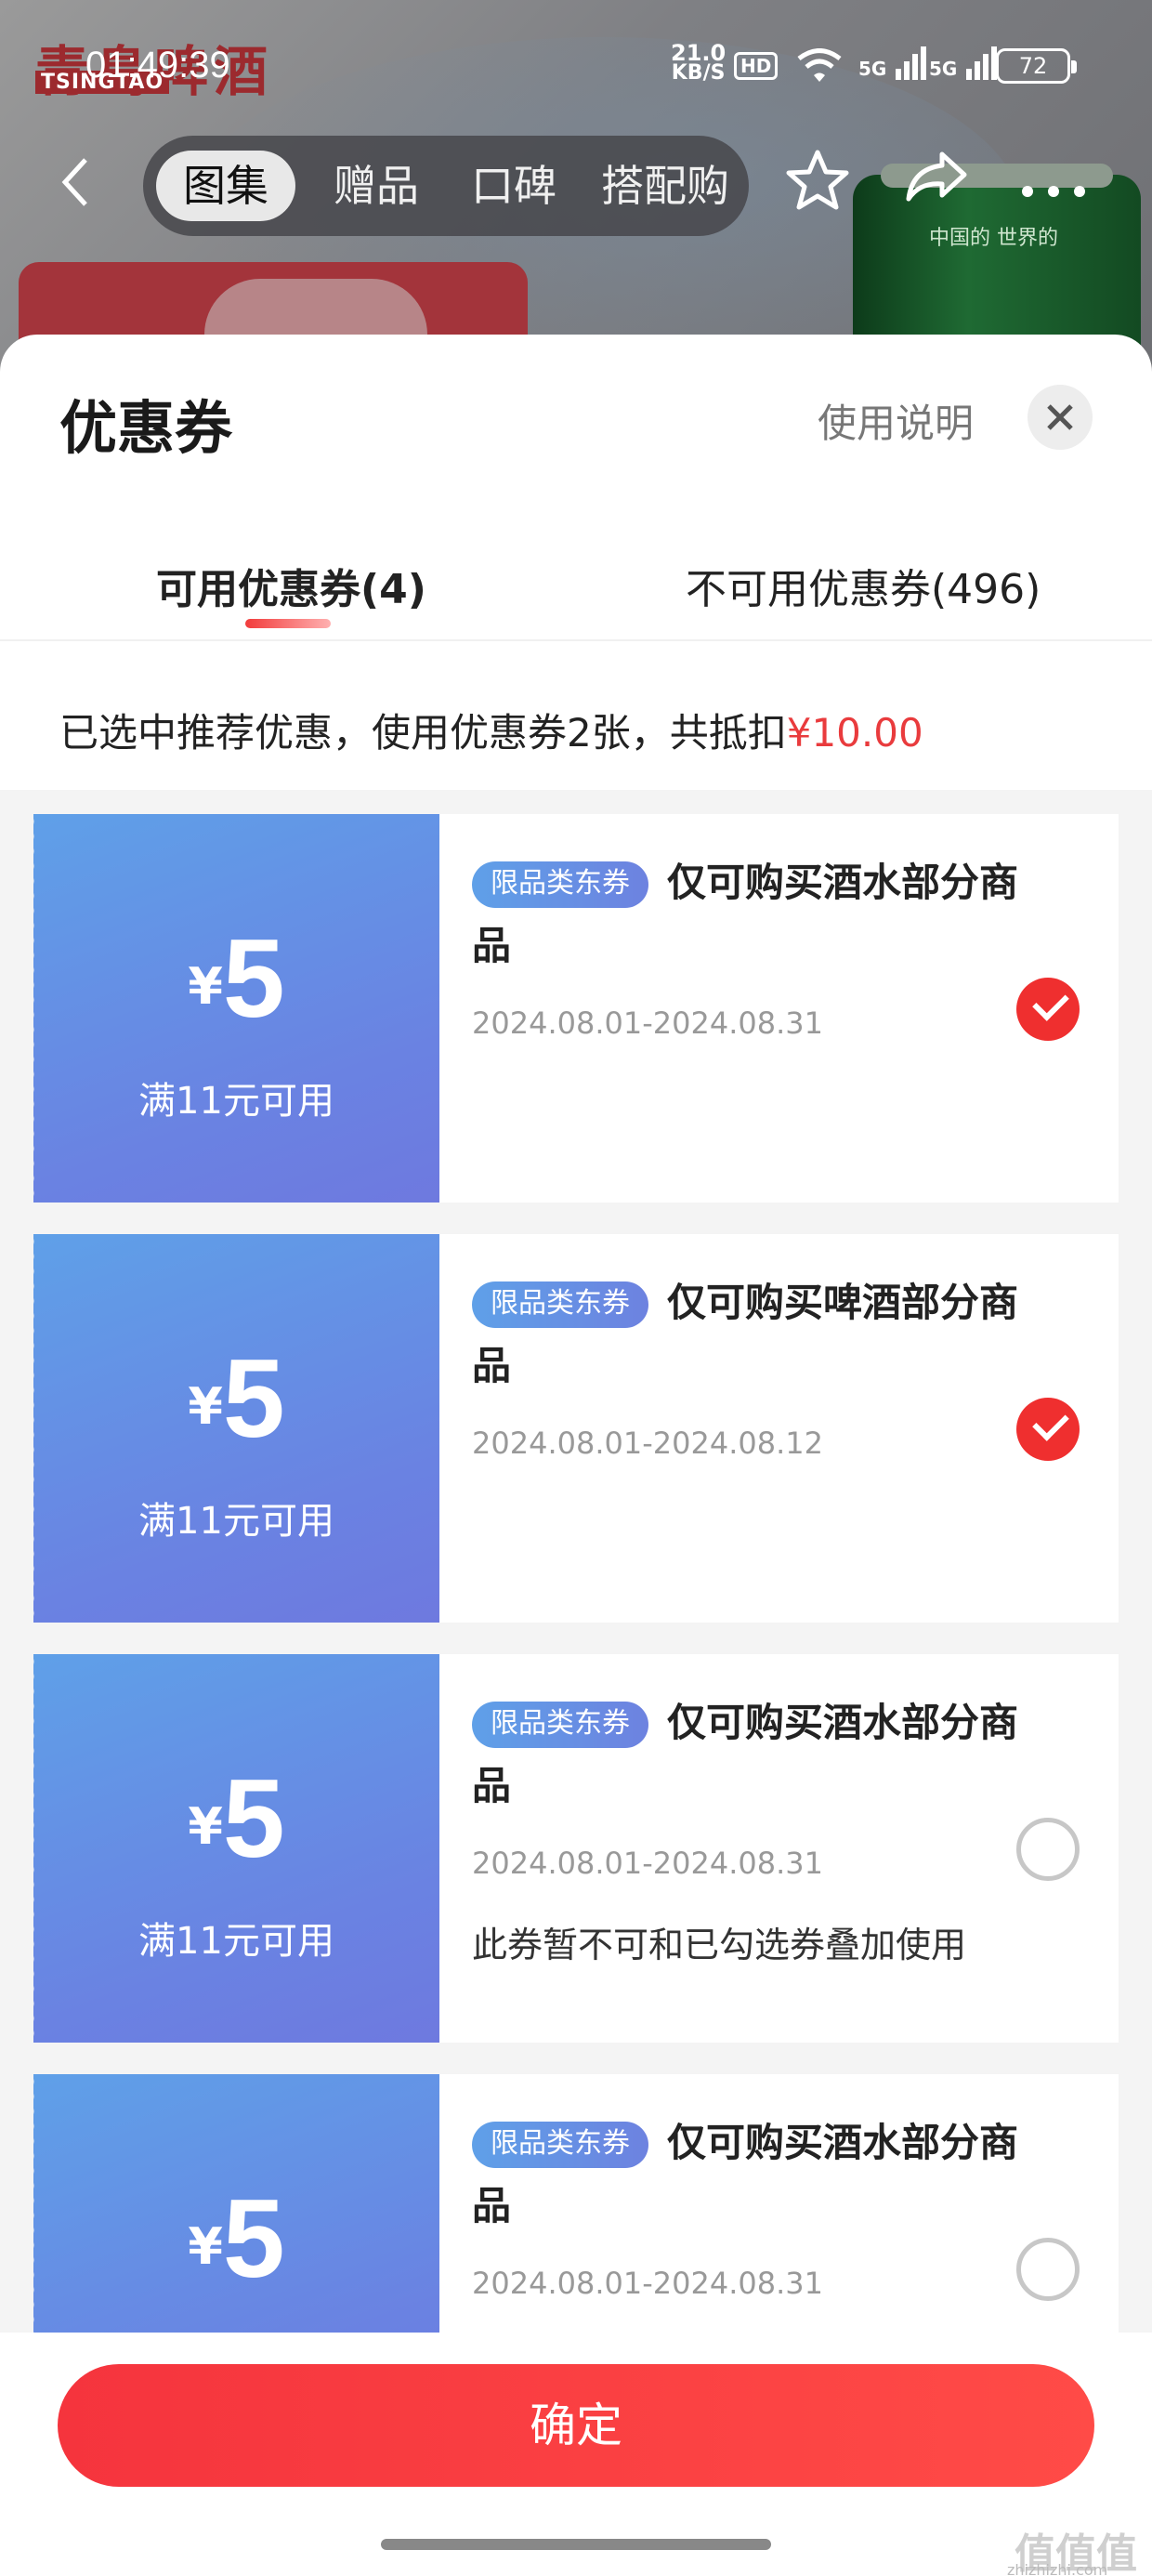 The width and height of the screenshot is (1152, 2576). I want to click on coupon-card: ¥5 限品类东券 仅可购买酒水部分商品 2024.08.01-2024.08.31, so click(573, 2203).